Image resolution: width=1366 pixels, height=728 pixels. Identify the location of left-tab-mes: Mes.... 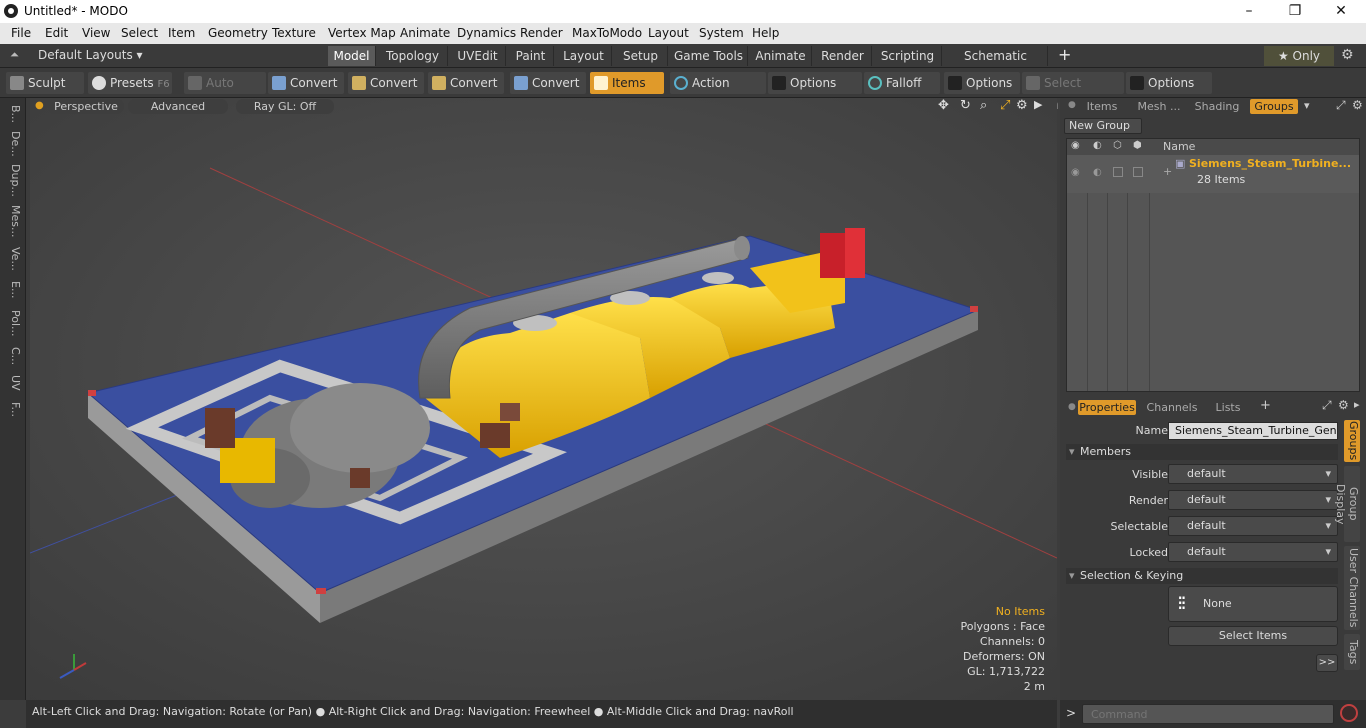
(13, 221).